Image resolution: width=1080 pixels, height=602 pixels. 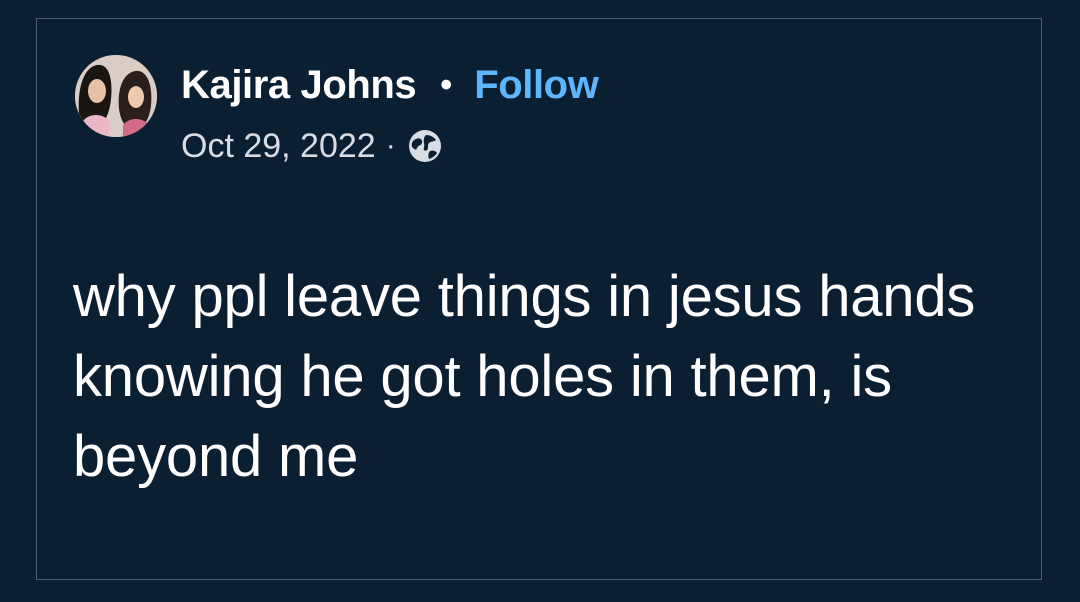 I want to click on author-row: Kajira Johns • Follow, so click(x=390, y=85).